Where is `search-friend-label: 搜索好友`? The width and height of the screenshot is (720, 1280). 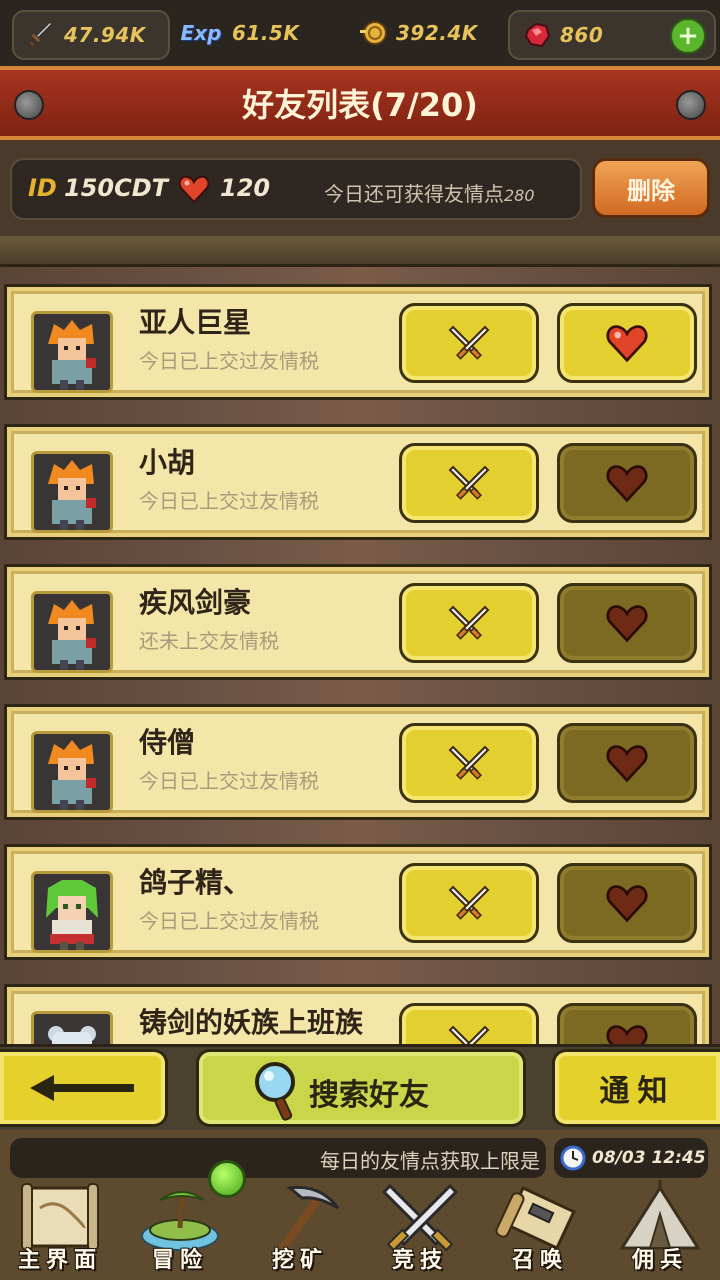
search-friend-label: 搜索好友 is located at coordinates (369, 1095).